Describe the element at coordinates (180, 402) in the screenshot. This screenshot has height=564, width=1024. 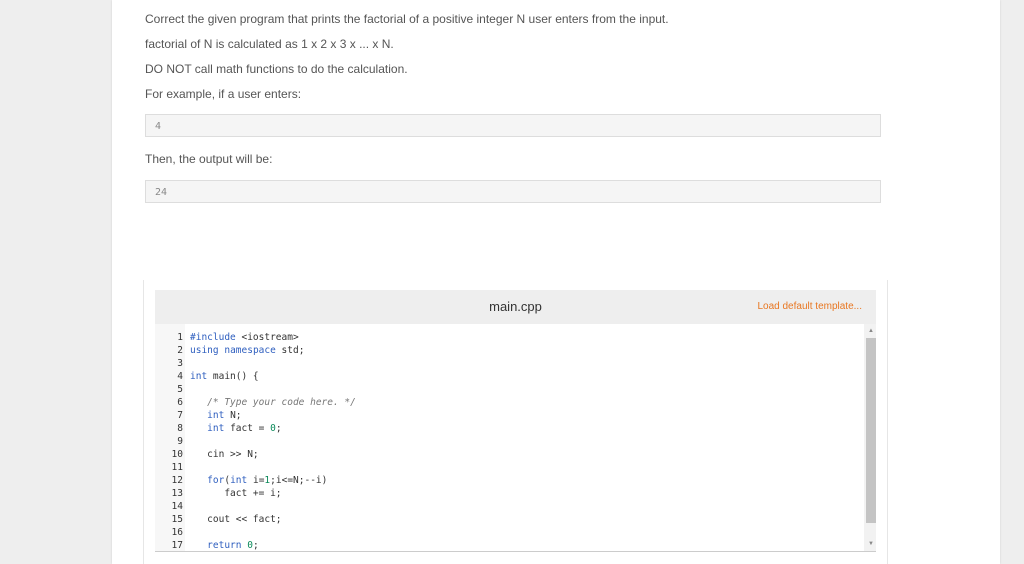
I see `line-number: 6` at that location.